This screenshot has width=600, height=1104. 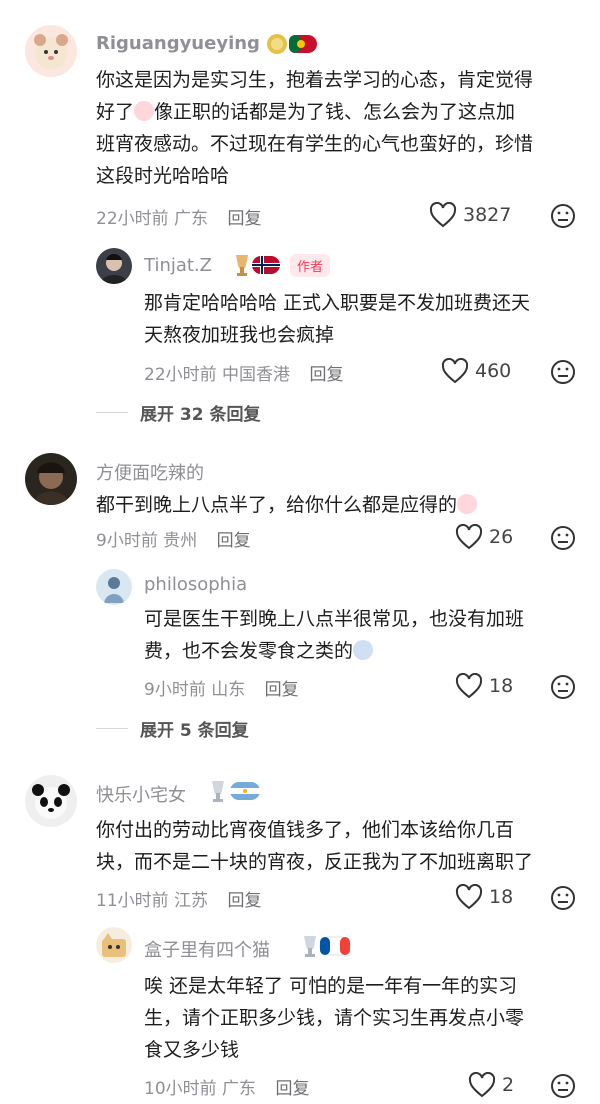 I want to click on sad-face-icon, so click(x=363, y=650).